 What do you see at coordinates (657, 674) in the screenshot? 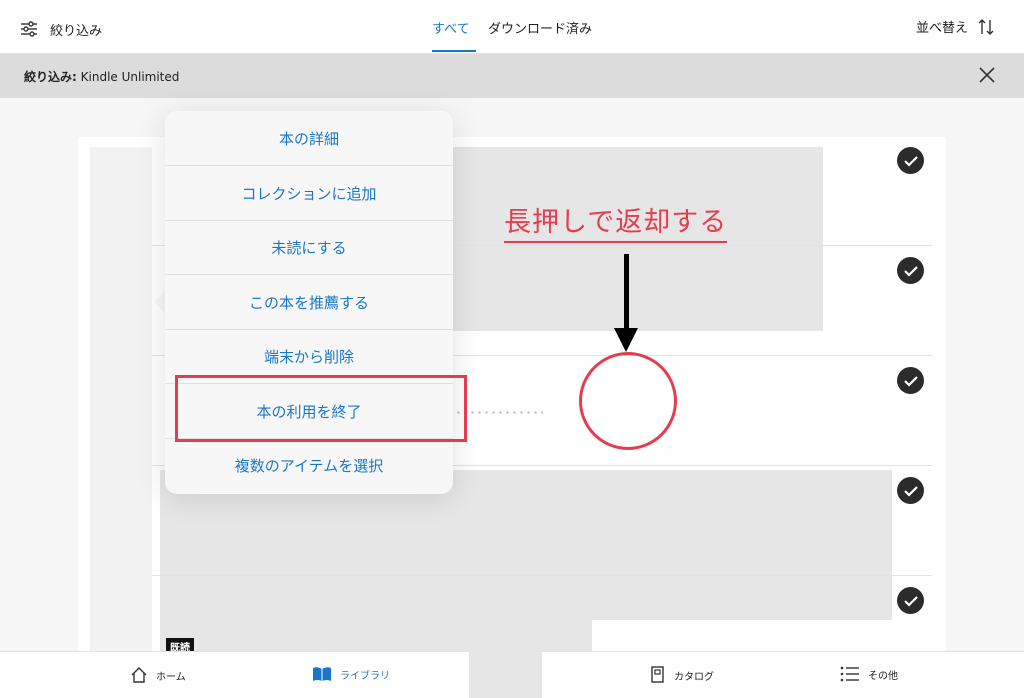
I see `catalog-icon` at bounding box center [657, 674].